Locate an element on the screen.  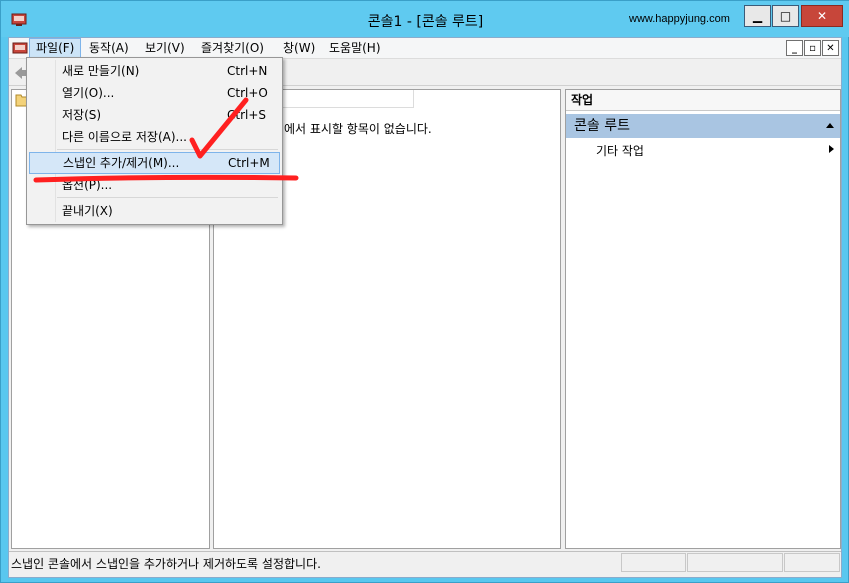
maximize-icon: □ is located at coordinates (785, 16).